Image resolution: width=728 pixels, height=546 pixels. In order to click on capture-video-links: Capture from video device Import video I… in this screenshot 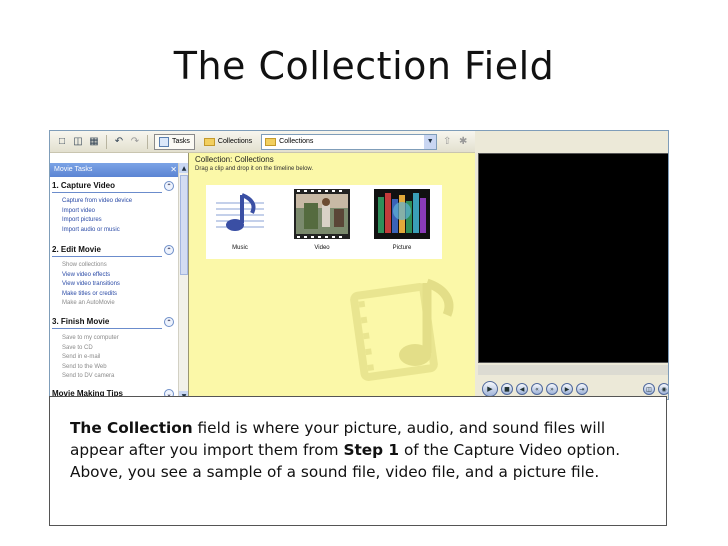, I will do `click(97, 216)`.